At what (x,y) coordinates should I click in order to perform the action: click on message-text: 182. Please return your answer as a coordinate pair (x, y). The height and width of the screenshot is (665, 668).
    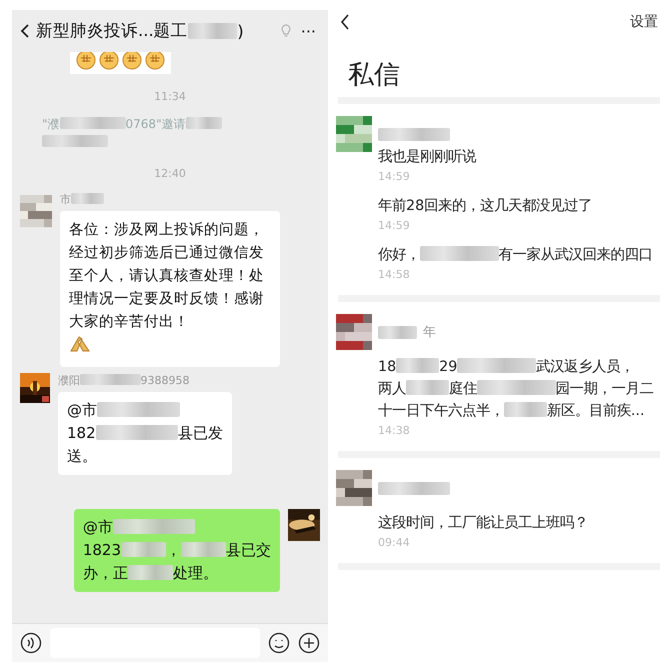
    Looking at the image, I should click on (81, 433).